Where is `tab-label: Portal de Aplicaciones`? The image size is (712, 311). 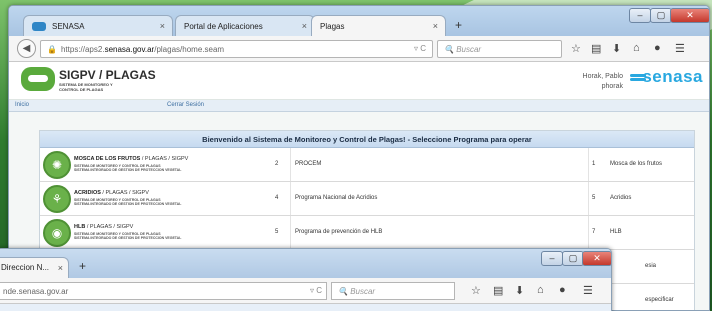
tab-label: Portal de Aplicaciones is located at coordinates (223, 26).